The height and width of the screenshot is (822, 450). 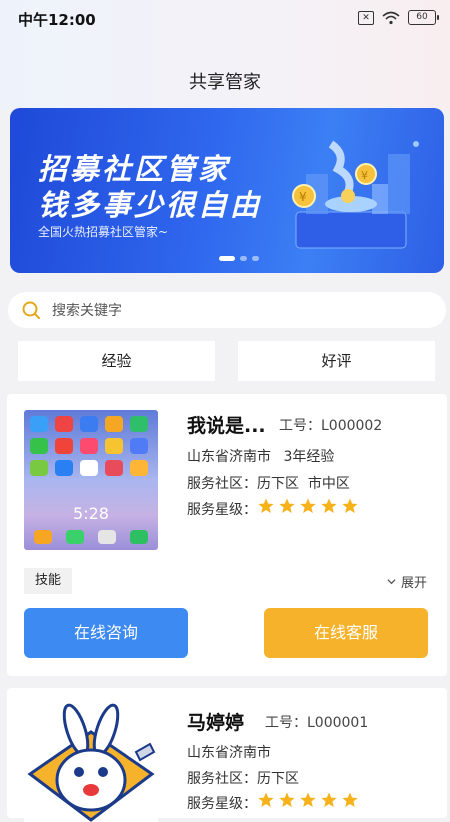 What do you see at coordinates (103, 232) in the screenshot?
I see `banner-caption: 全国火热招募社区管家~` at bounding box center [103, 232].